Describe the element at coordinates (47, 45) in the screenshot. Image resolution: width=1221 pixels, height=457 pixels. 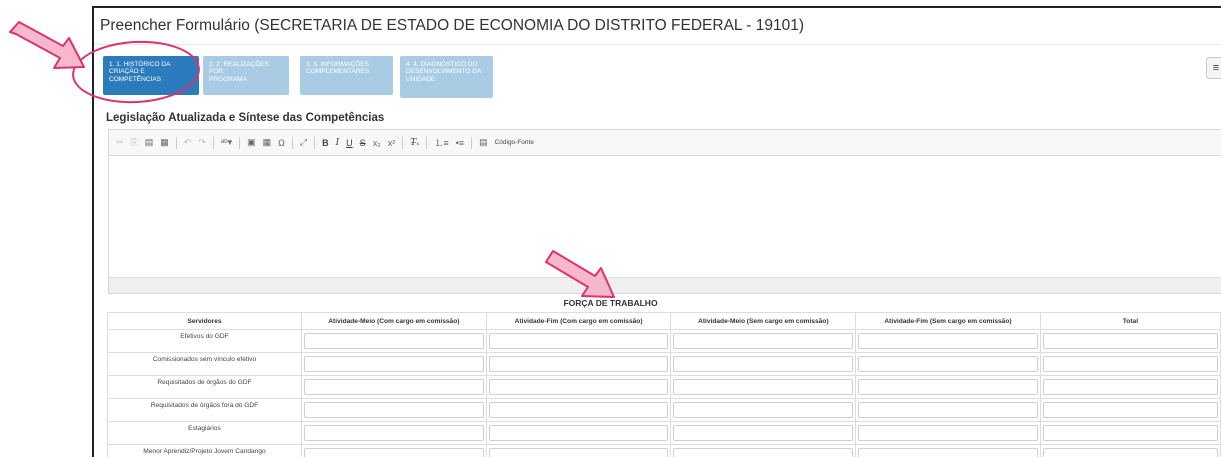
I see `arrow-annotation-step` at that location.